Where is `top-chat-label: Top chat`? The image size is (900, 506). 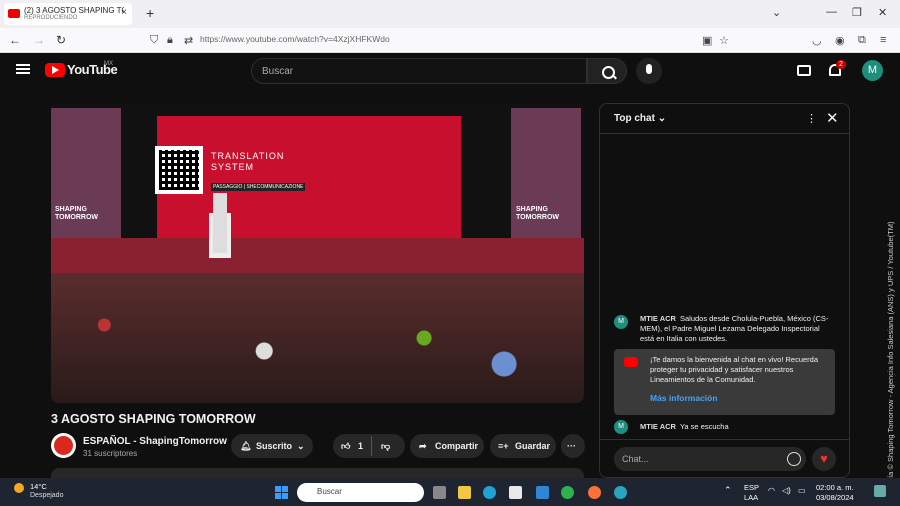 top-chat-label: Top chat is located at coordinates (634, 118).